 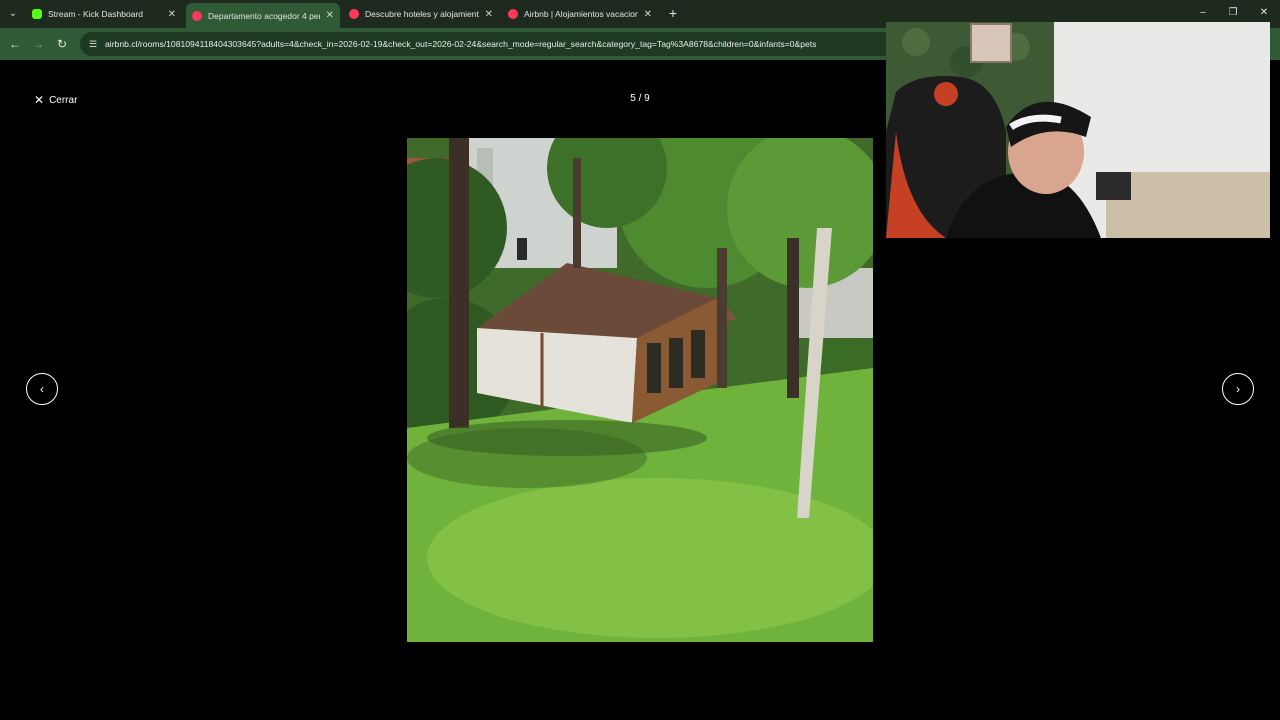 What do you see at coordinates (95, 14) in the screenshot?
I see `tab-title: Stream - Kick Dashboard` at bounding box center [95, 14].